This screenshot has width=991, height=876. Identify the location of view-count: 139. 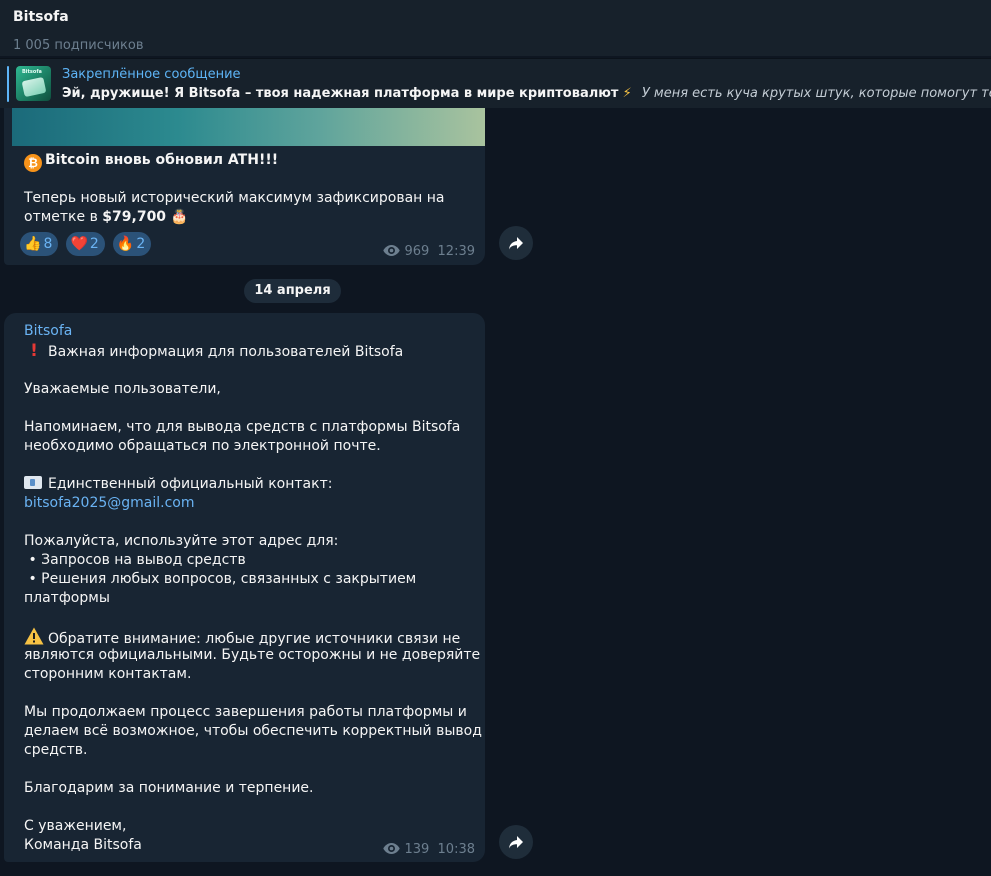
(417, 849).